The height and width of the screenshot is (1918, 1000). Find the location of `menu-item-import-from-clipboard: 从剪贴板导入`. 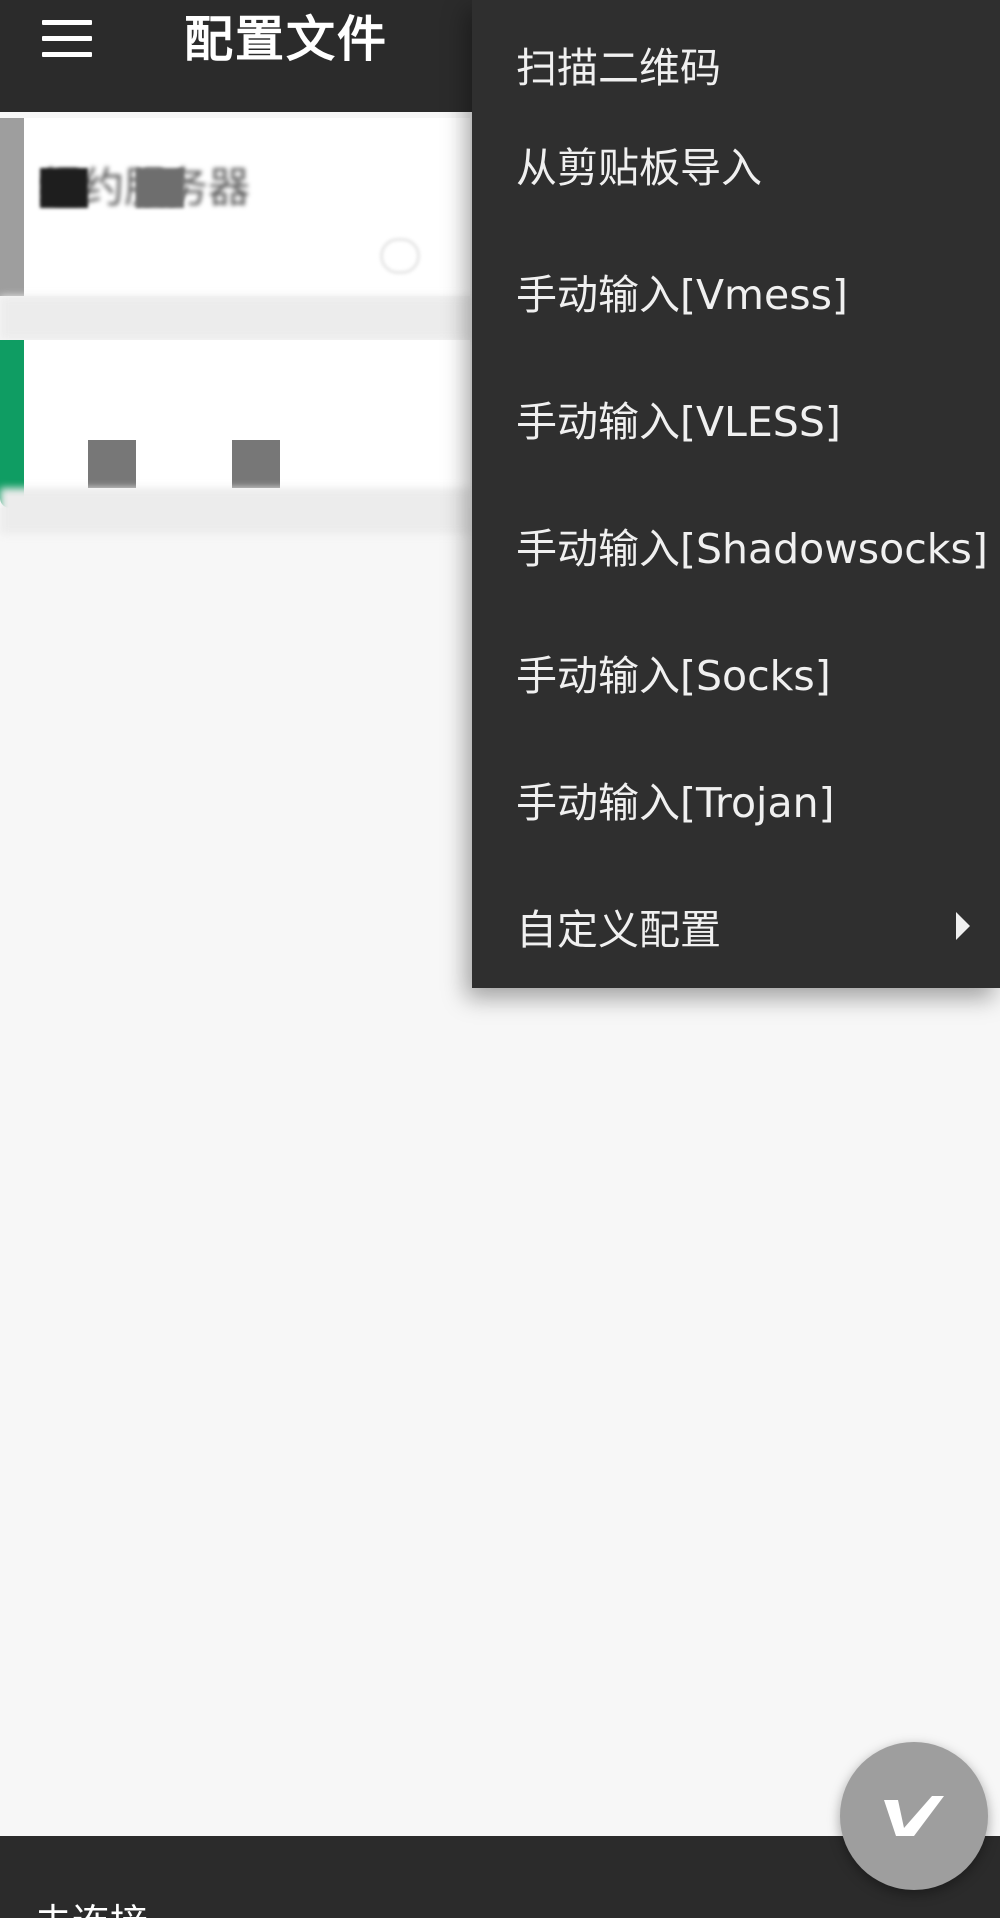

menu-item-import-from-clipboard: 从剪贴板导入 is located at coordinates (736, 163).